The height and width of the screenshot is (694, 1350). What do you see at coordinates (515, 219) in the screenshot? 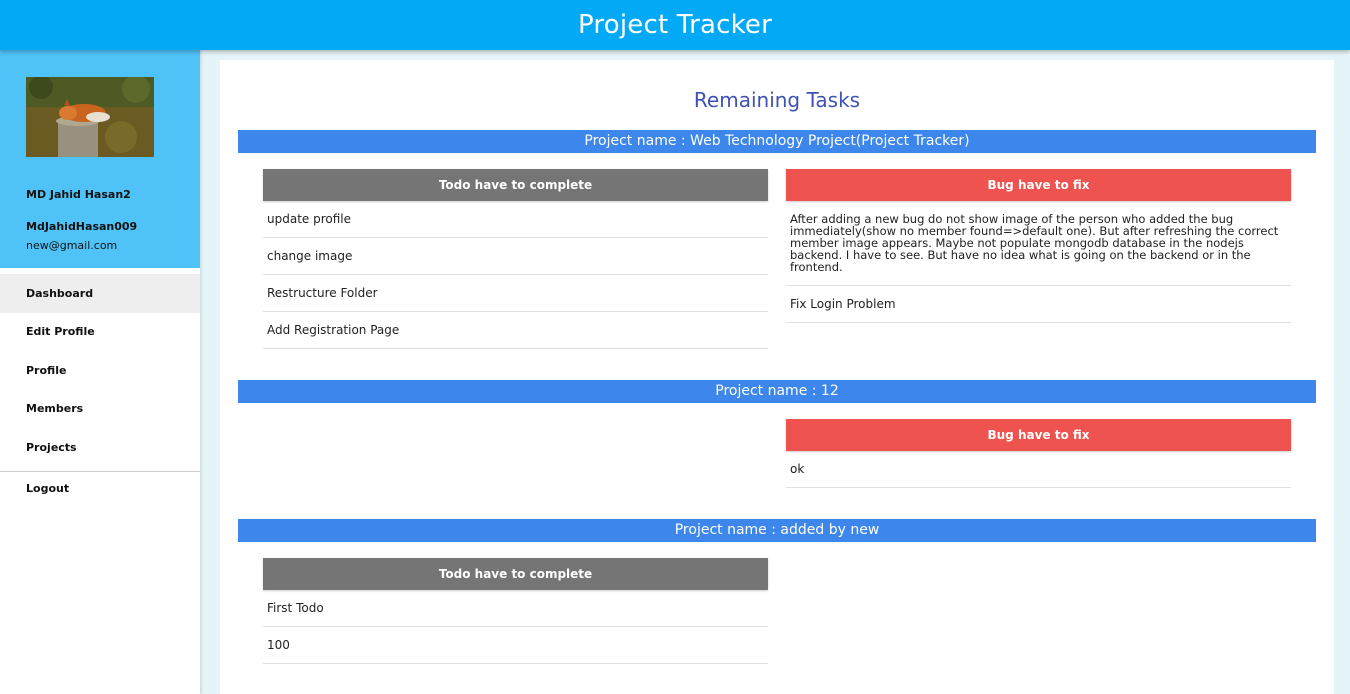
I see `todo-item: update profile` at bounding box center [515, 219].